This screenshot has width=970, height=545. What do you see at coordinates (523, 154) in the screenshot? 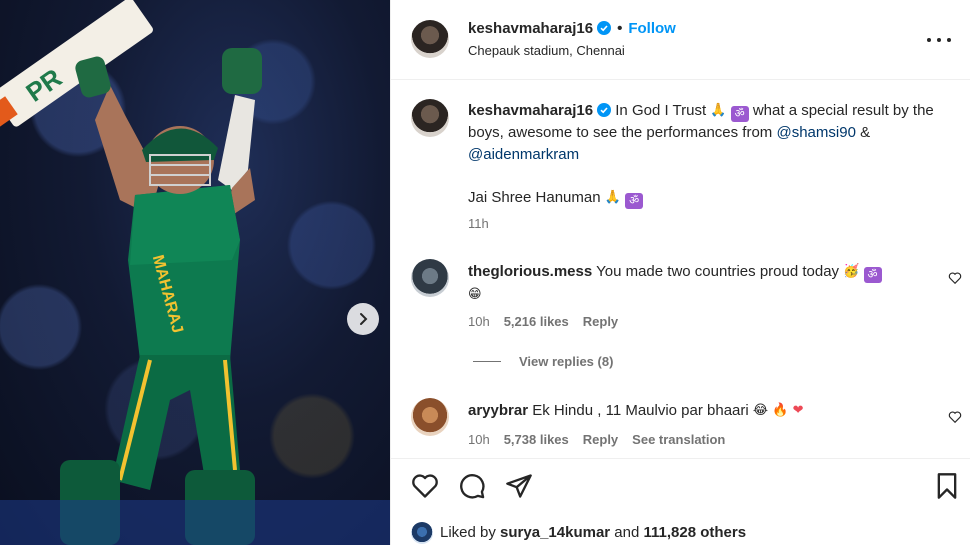
I see `mention-aidenmarkram: @aidenmarkram` at bounding box center [523, 154].